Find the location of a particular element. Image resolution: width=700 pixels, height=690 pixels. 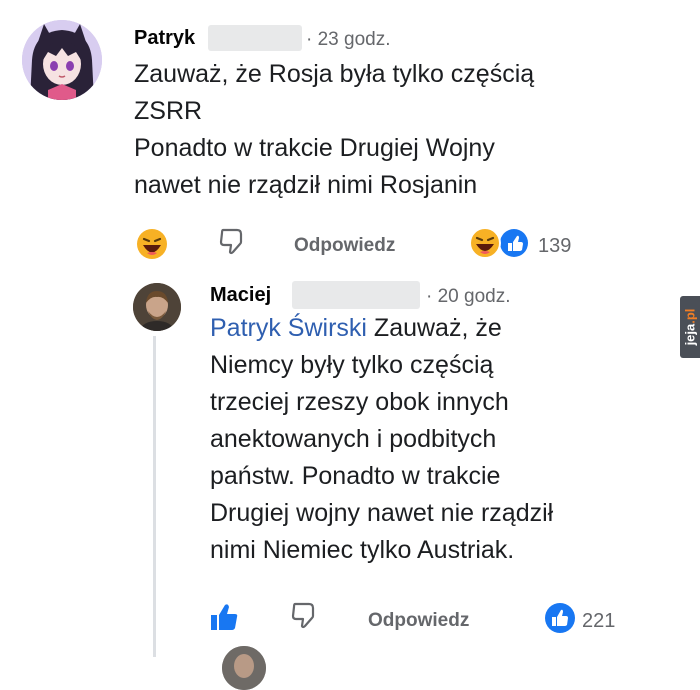

reply-line: Niemcy były tylko częścią is located at coordinates (352, 365).